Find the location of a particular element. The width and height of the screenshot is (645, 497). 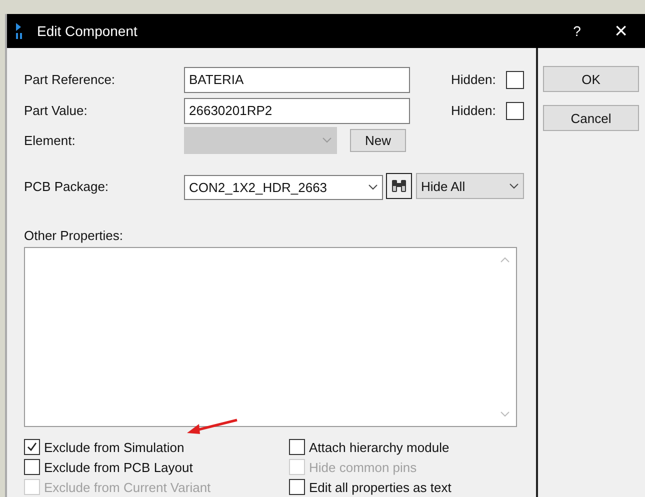

annotation-arrow is located at coordinates (212, 427).